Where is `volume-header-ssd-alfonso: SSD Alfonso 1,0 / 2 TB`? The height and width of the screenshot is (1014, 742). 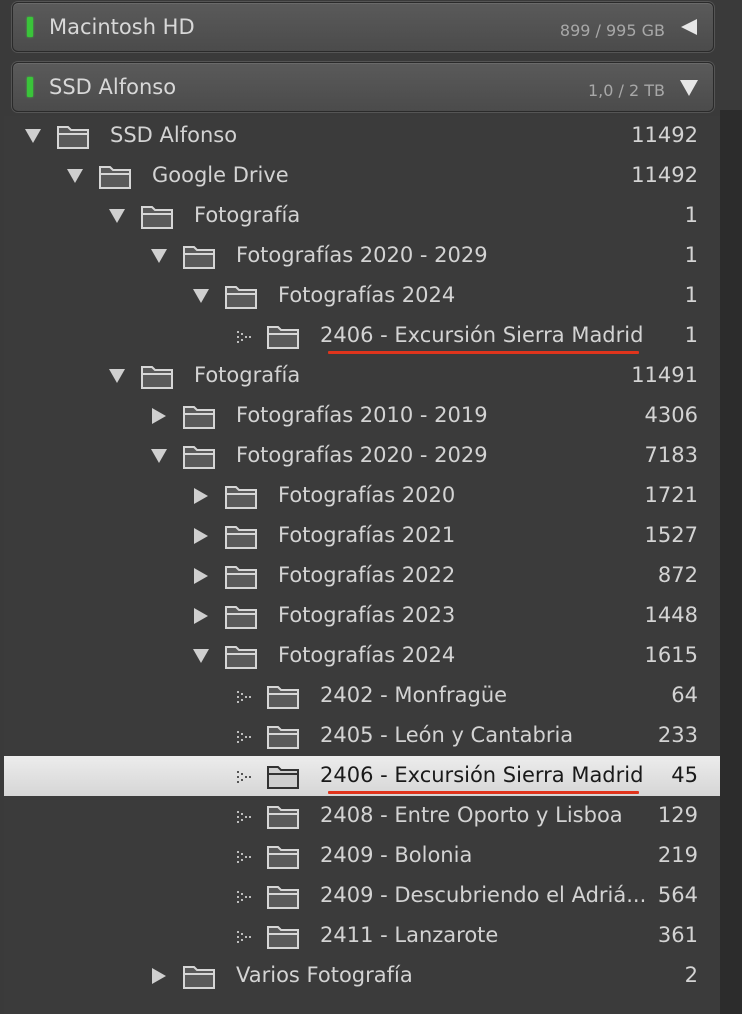
volume-header-ssd-alfonso: SSD Alfonso 1,0 / 2 TB is located at coordinates (363, 87).